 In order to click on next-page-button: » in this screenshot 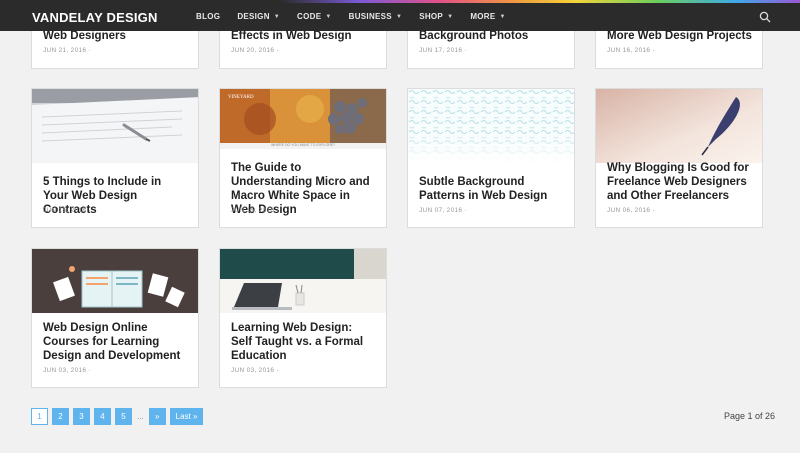, I will do `click(157, 416)`.